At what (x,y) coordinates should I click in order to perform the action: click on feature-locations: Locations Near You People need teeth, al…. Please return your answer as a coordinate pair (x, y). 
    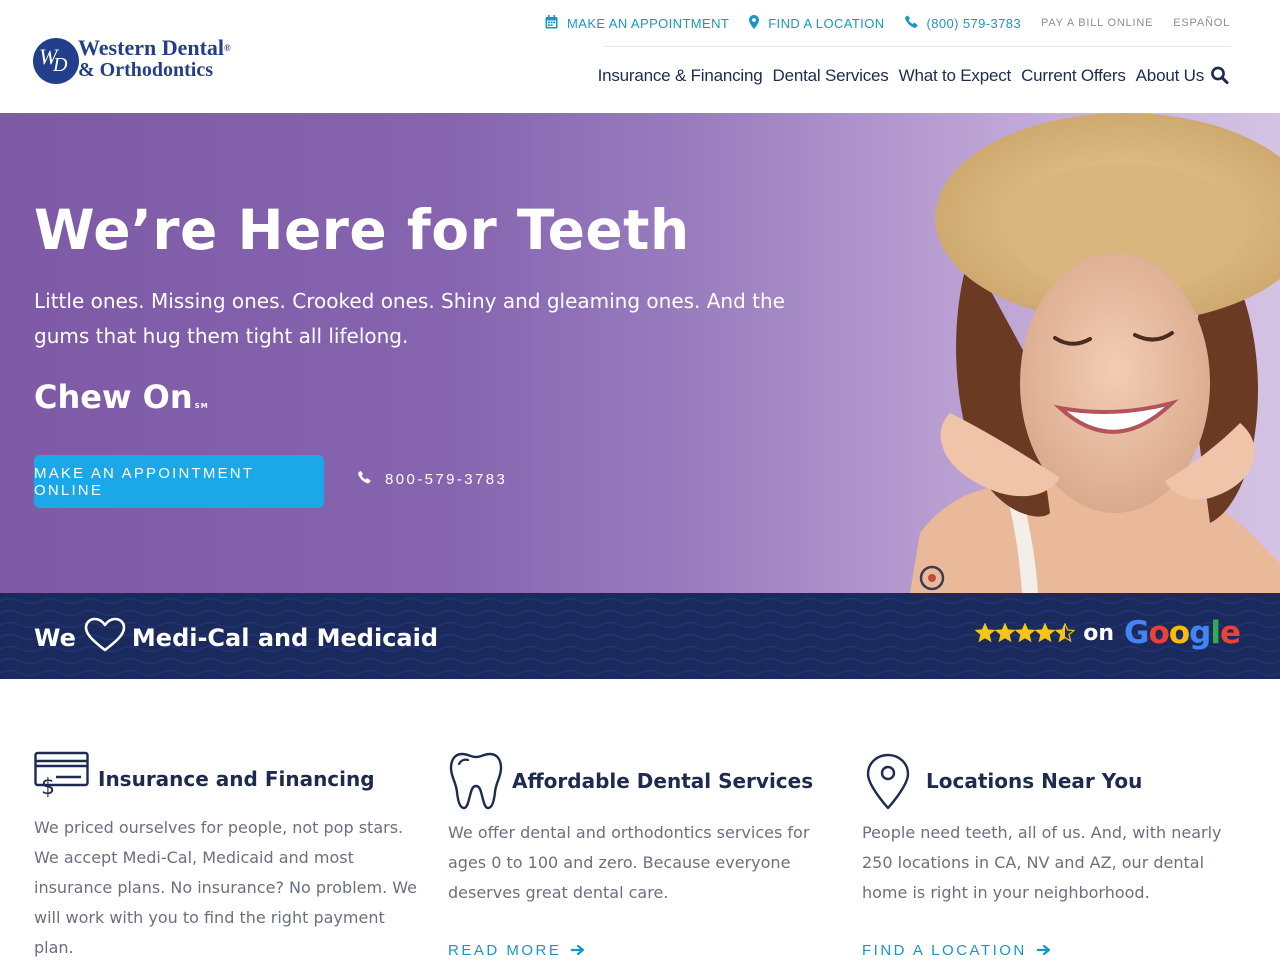
    Looking at the image, I should click on (1054, 855).